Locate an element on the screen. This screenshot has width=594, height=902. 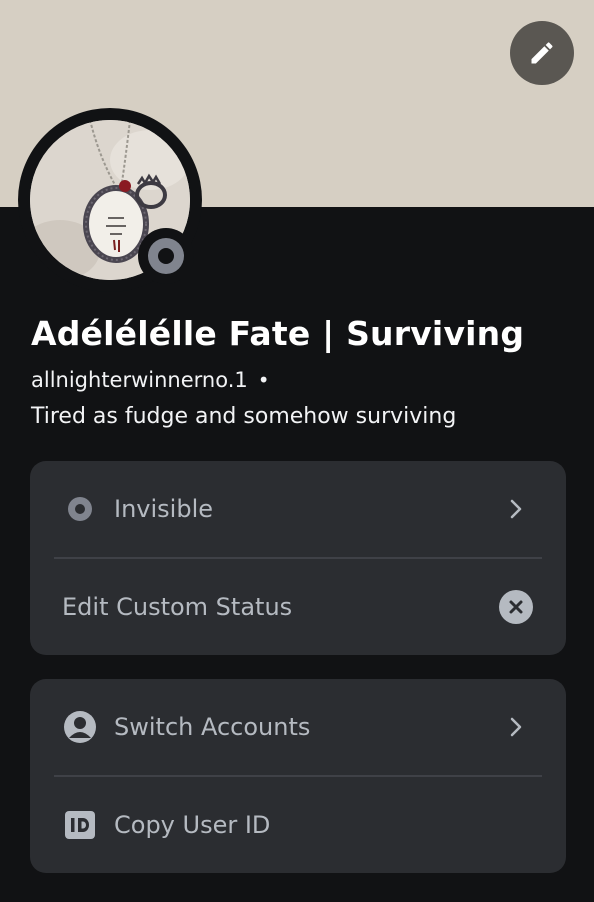
username-row: allnighterwinnerno.1 • is located at coordinates (150, 380).